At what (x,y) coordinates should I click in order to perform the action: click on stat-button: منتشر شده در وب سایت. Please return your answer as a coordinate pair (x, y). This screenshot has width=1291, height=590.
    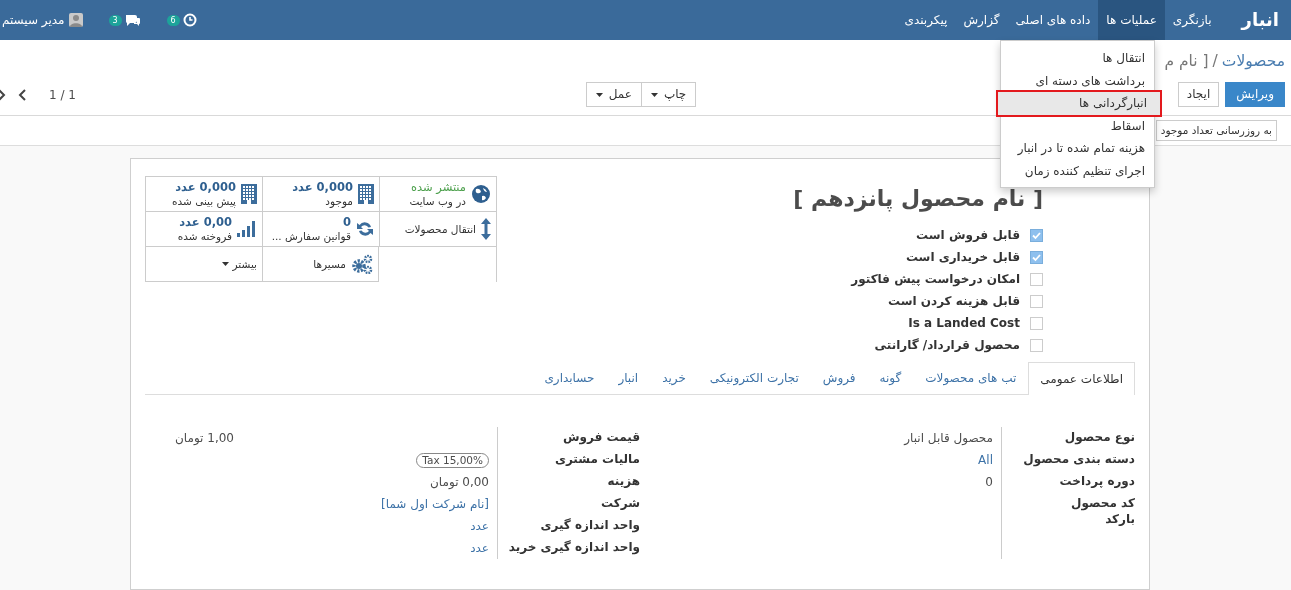
    Looking at the image, I should click on (437, 194).